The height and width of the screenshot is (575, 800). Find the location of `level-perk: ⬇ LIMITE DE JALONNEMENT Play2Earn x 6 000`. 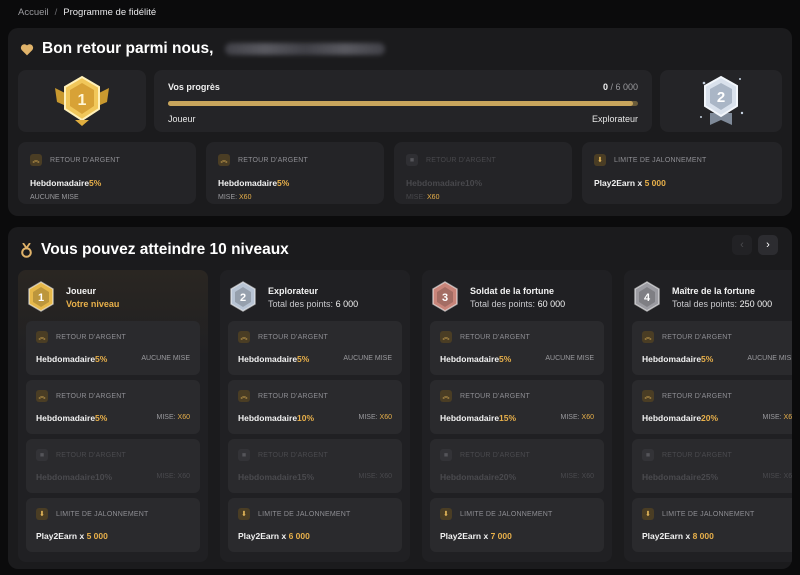

level-perk: ⬇ LIMITE DE JALONNEMENT Play2Earn x 6 000 is located at coordinates (315, 525).